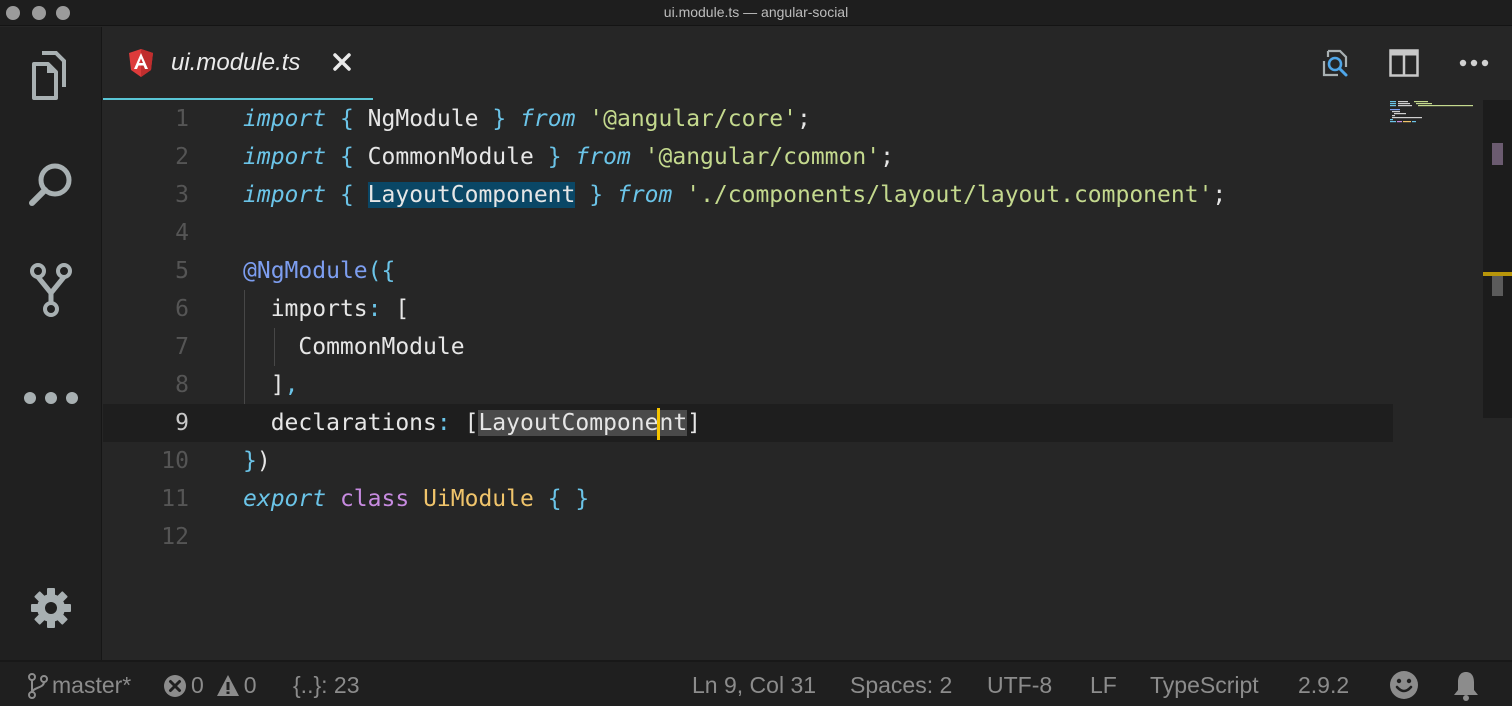  What do you see at coordinates (182, 347) in the screenshot?
I see `line-number: 7` at bounding box center [182, 347].